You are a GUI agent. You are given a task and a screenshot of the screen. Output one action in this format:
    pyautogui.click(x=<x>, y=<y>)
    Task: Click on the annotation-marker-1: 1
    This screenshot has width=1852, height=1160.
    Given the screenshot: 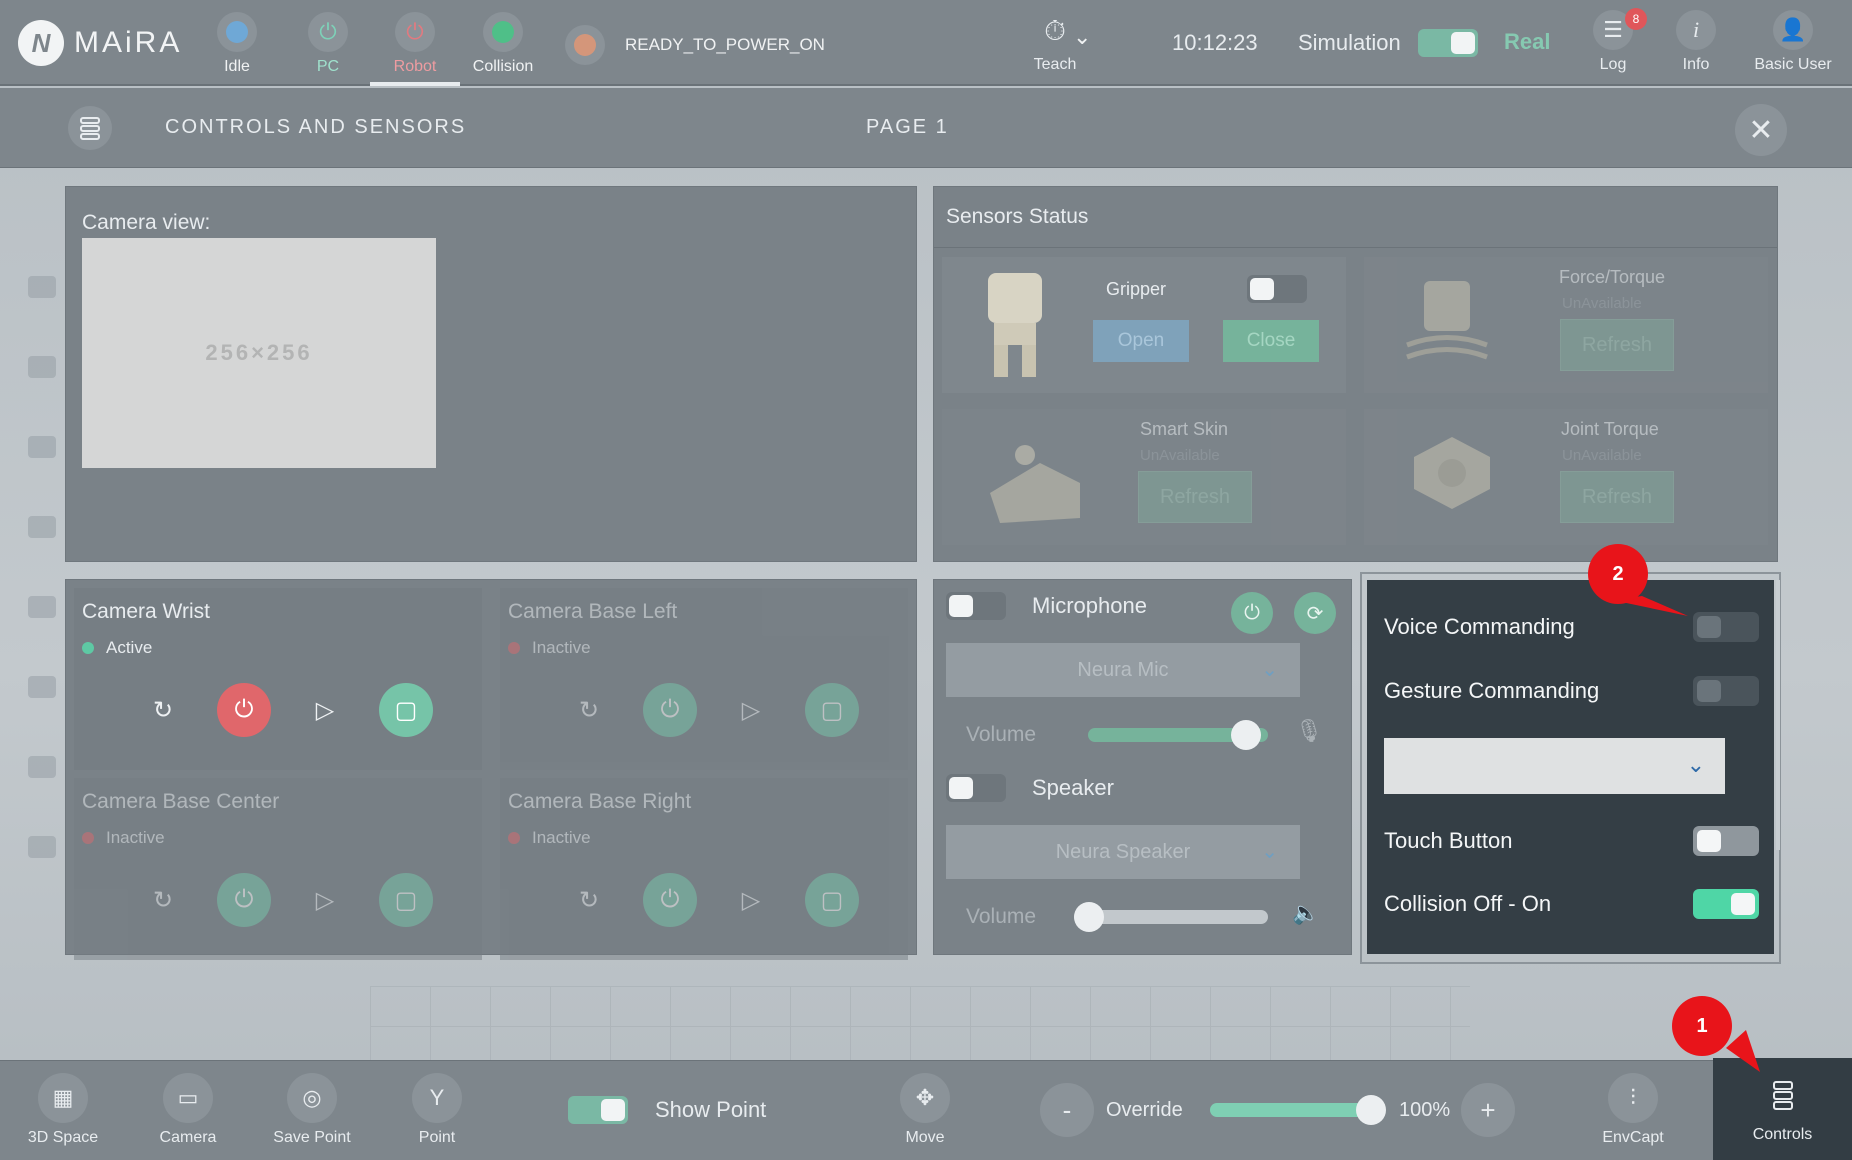 What is the action you would take?
    pyautogui.click(x=1702, y=1026)
    